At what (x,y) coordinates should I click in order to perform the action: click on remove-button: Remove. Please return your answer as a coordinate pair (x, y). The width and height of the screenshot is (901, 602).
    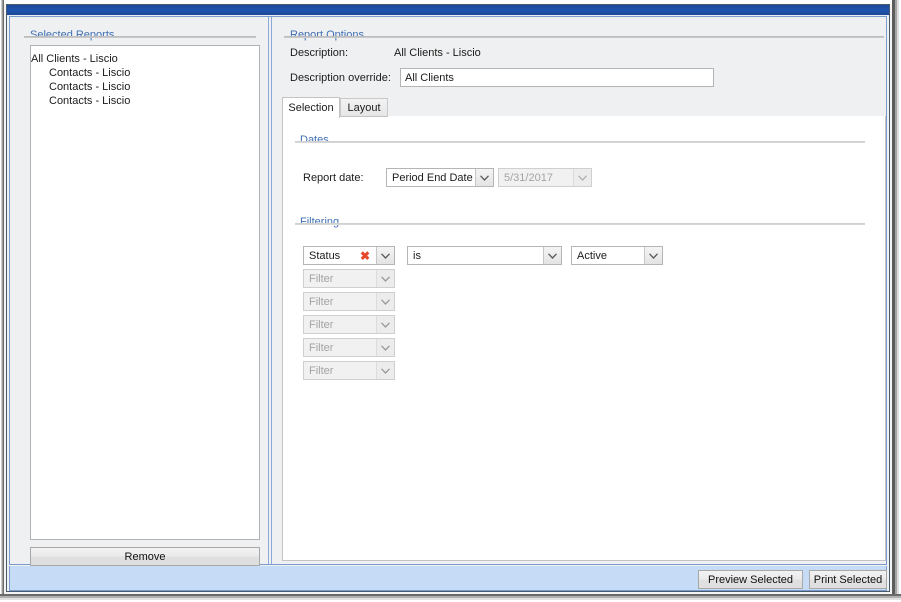
    Looking at the image, I should click on (145, 556).